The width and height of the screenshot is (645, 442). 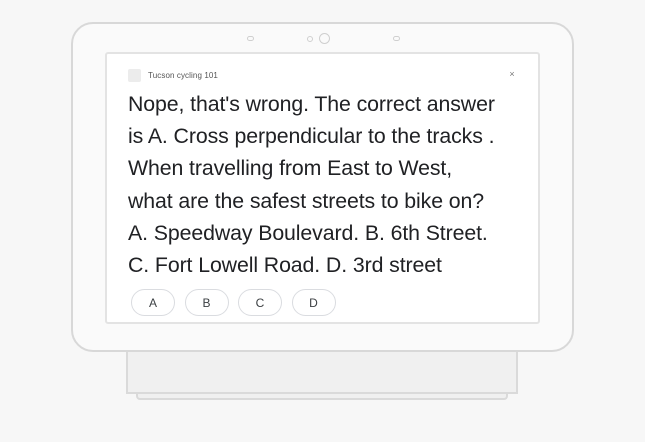 What do you see at coordinates (183, 75) in the screenshot?
I see `app-title: Tucson cycling 101` at bounding box center [183, 75].